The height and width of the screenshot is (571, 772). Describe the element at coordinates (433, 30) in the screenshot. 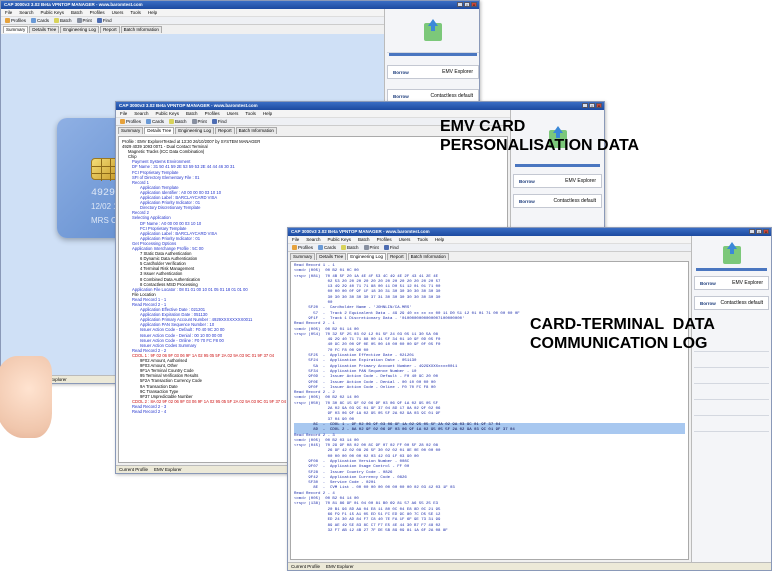

I see `card-reader-icon` at that location.